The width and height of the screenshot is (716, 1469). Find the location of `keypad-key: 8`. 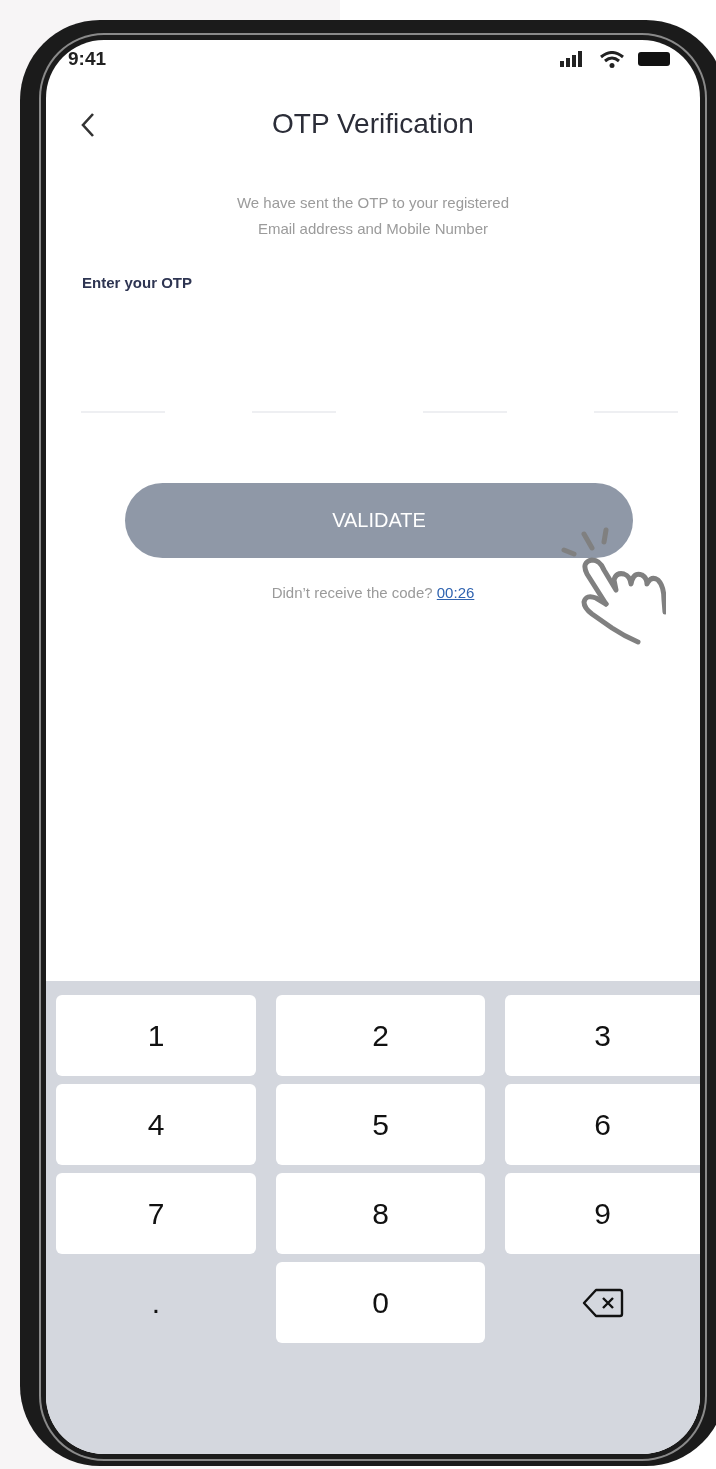

keypad-key: 8 is located at coordinates (380, 1213).